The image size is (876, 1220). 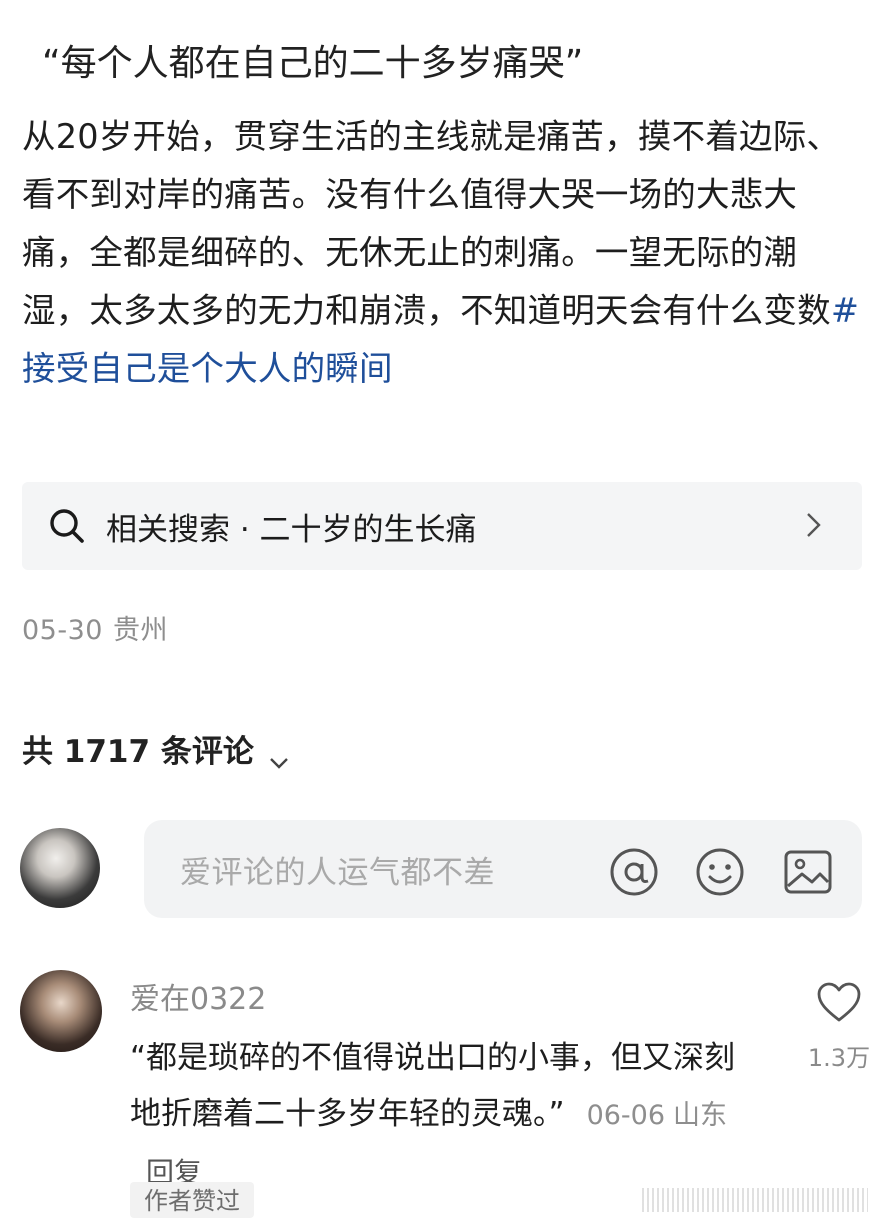 What do you see at coordinates (808, 872) in the screenshot?
I see `image-icon` at bounding box center [808, 872].